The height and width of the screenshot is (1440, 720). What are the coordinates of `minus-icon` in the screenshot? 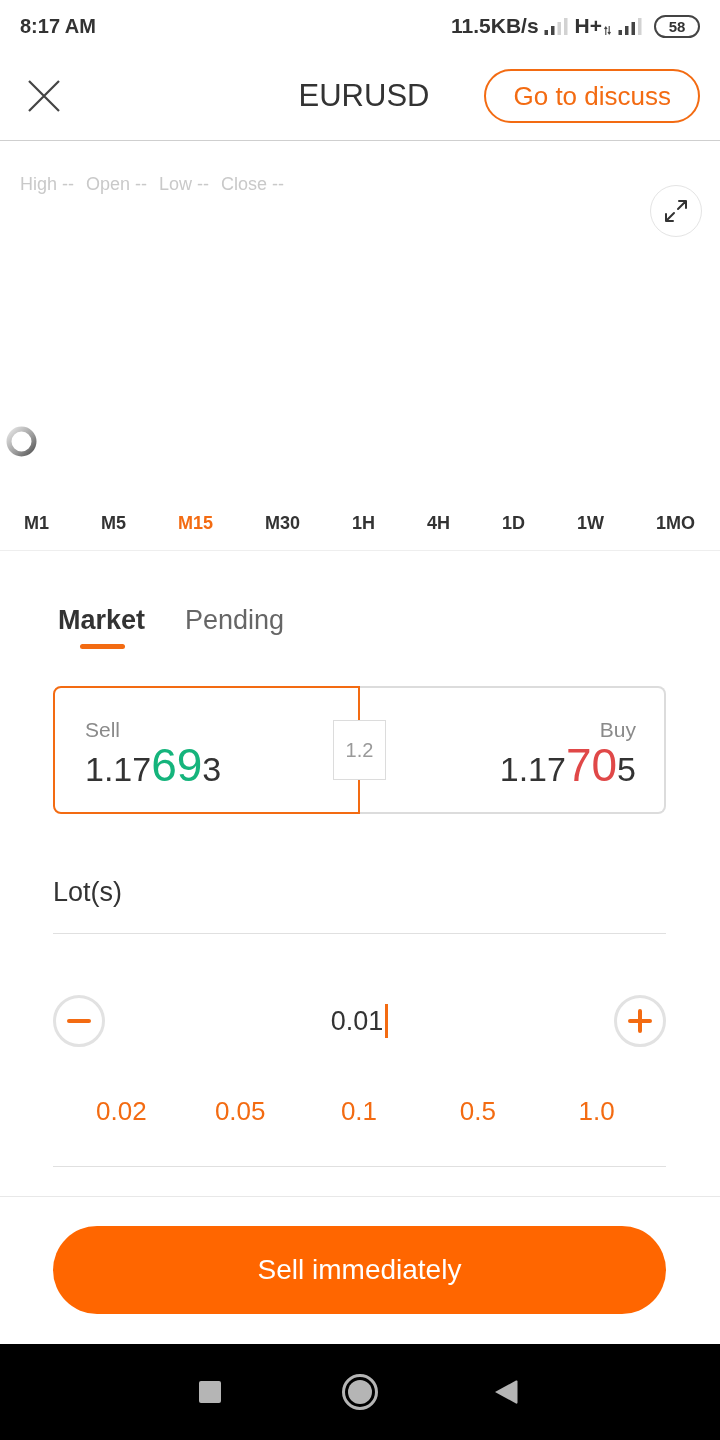 It's located at (79, 1021).